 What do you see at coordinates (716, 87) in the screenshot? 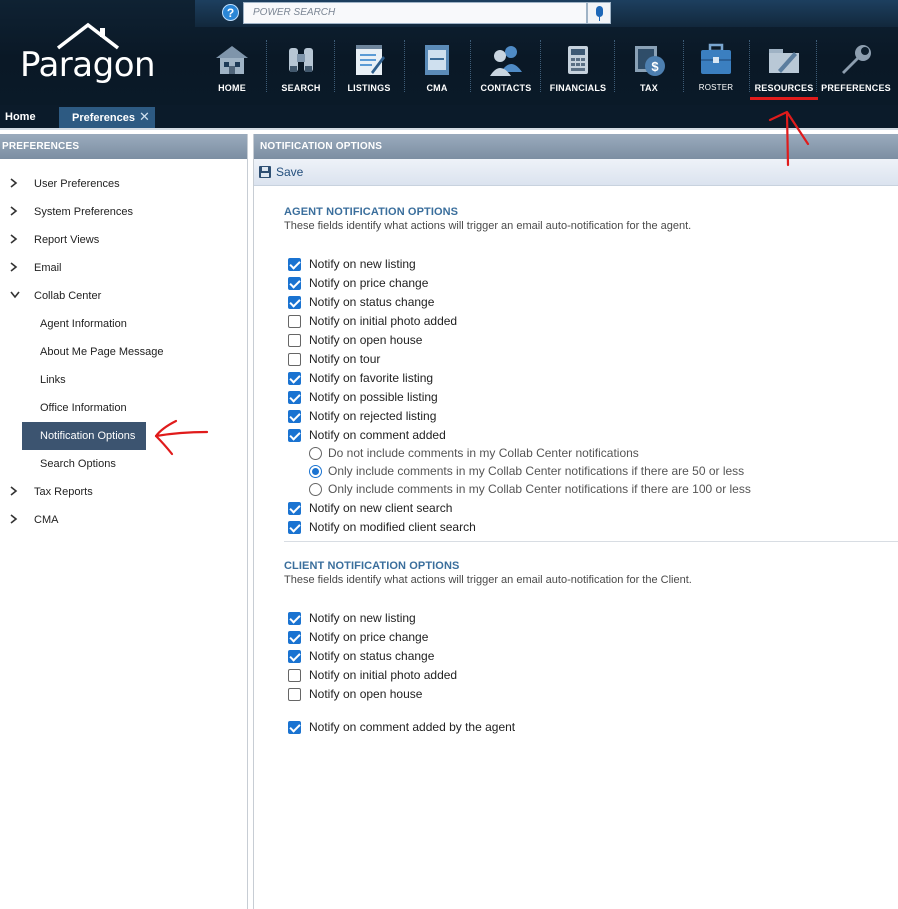
I see `nav-label: ROSTER` at bounding box center [716, 87].